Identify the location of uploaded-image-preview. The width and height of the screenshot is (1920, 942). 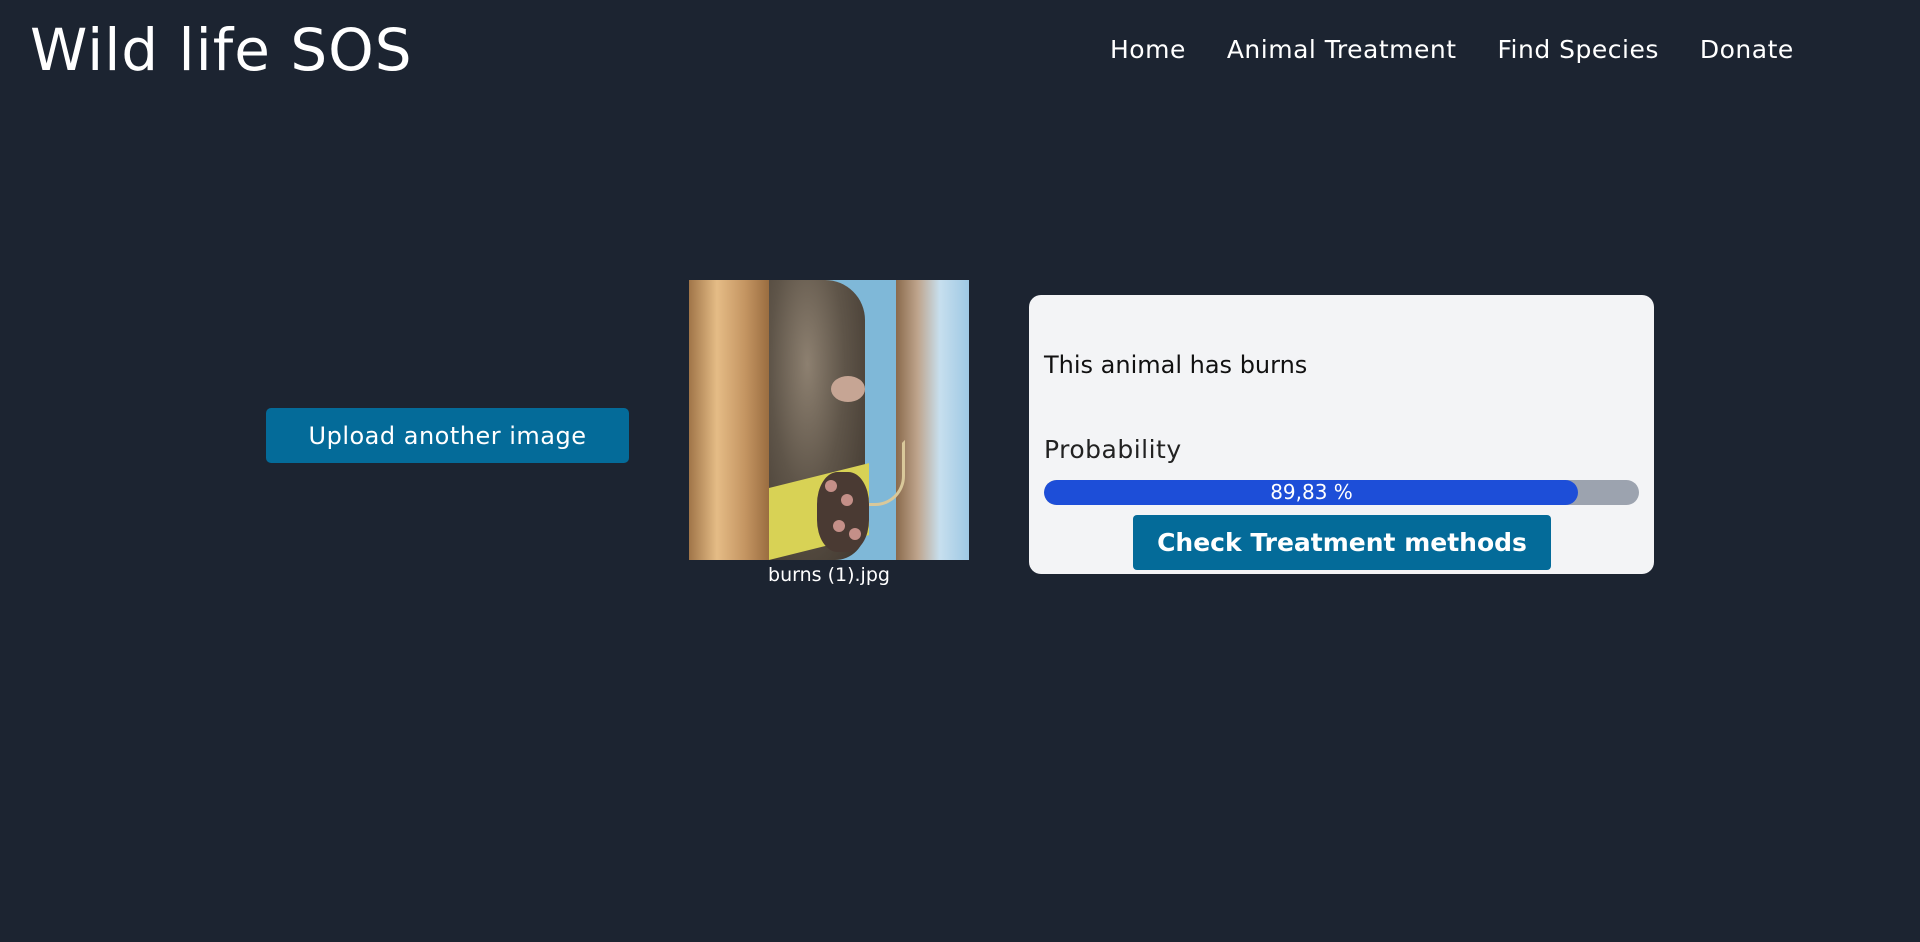
(829, 420).